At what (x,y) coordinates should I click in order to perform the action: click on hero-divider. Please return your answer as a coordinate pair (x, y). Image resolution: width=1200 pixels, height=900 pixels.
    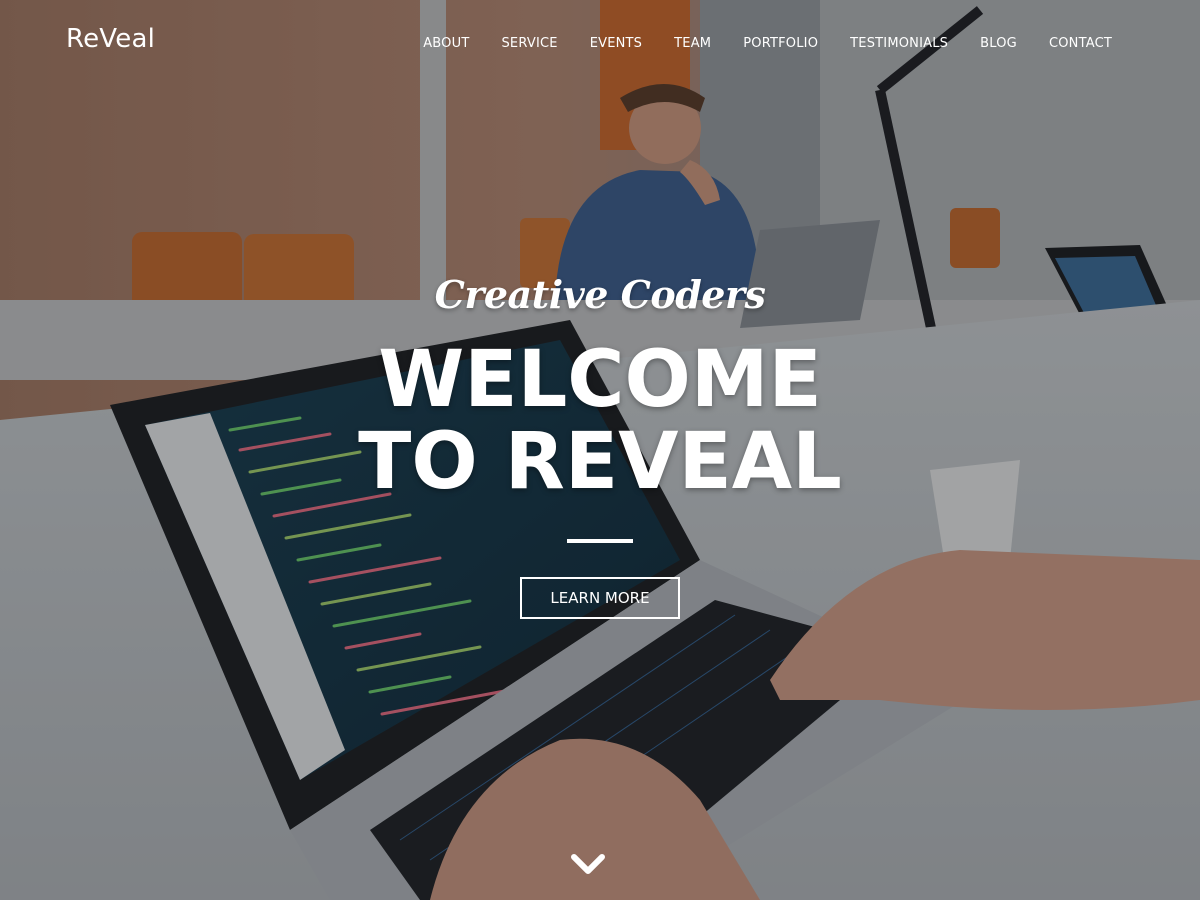
    Looking at the image, I should click on (600, 541).